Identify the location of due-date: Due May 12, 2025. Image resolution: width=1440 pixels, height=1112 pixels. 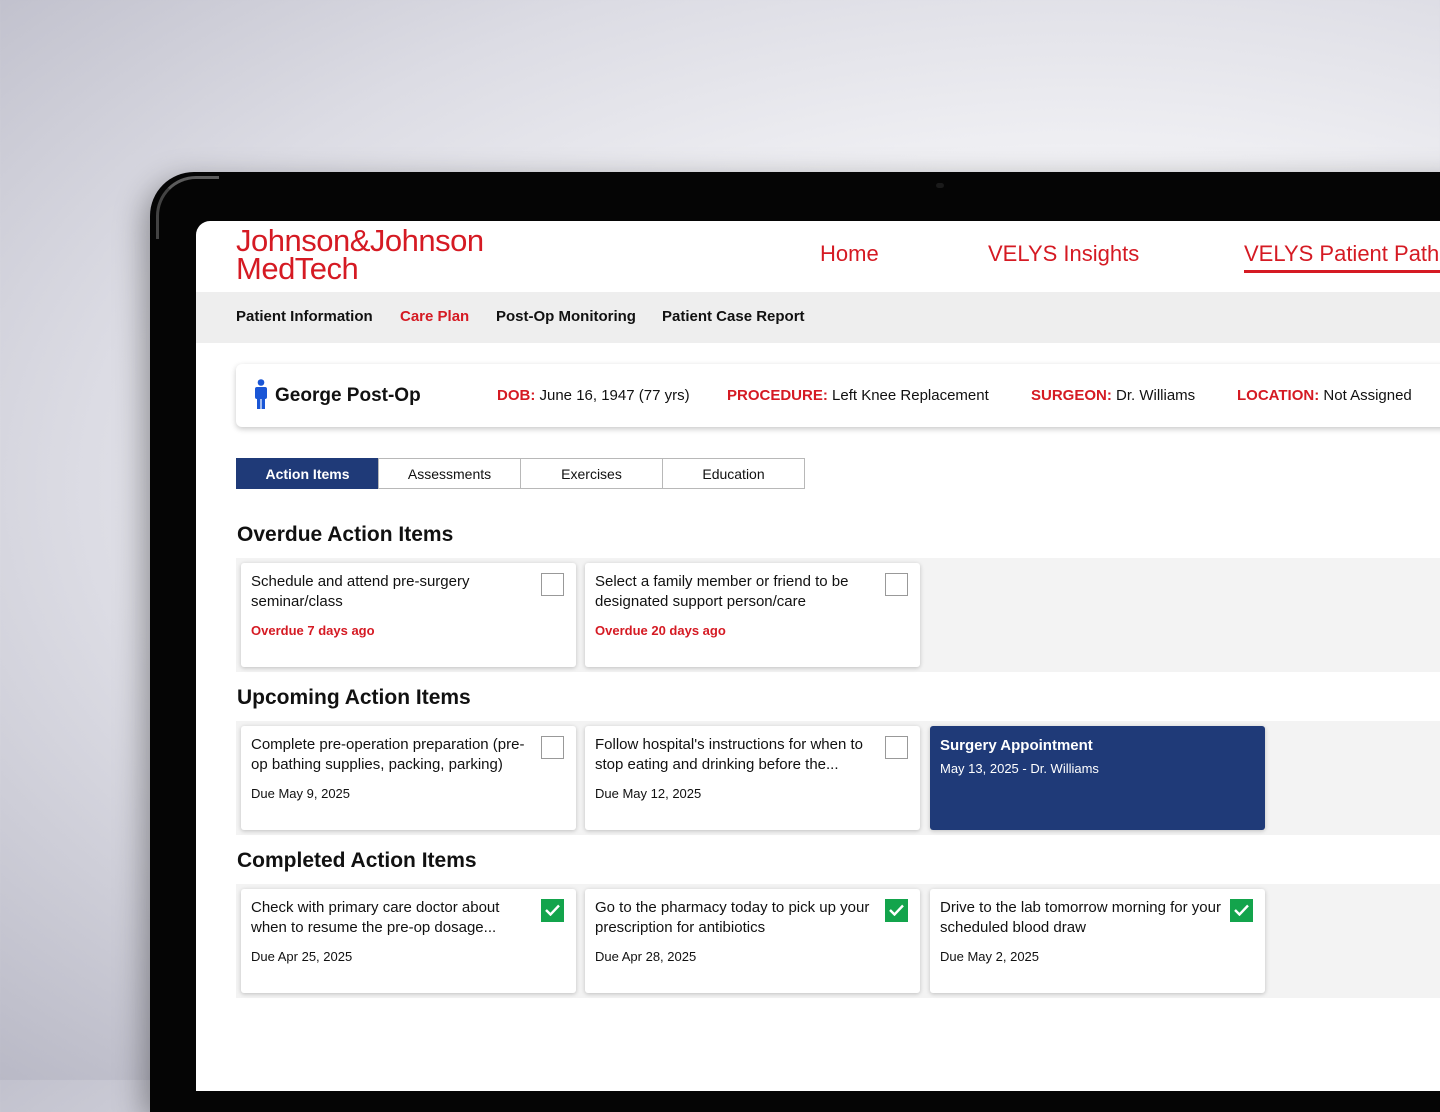
(648, 793).